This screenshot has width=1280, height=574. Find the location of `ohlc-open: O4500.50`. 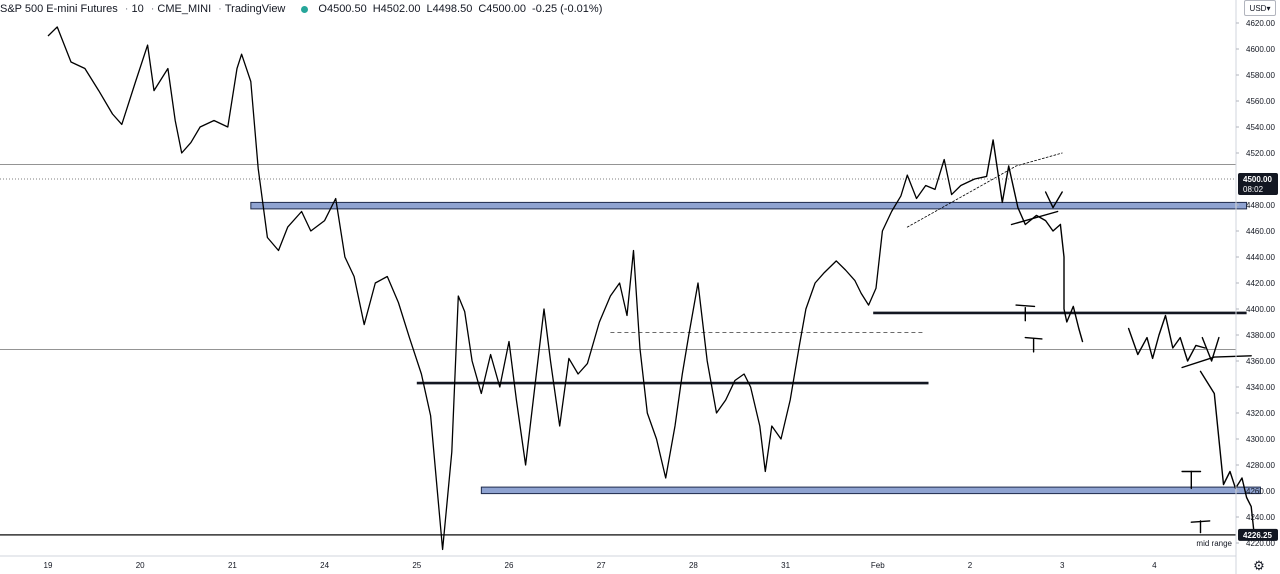

ohlc-open: O4500.50 is located at coordinates (342, 9).